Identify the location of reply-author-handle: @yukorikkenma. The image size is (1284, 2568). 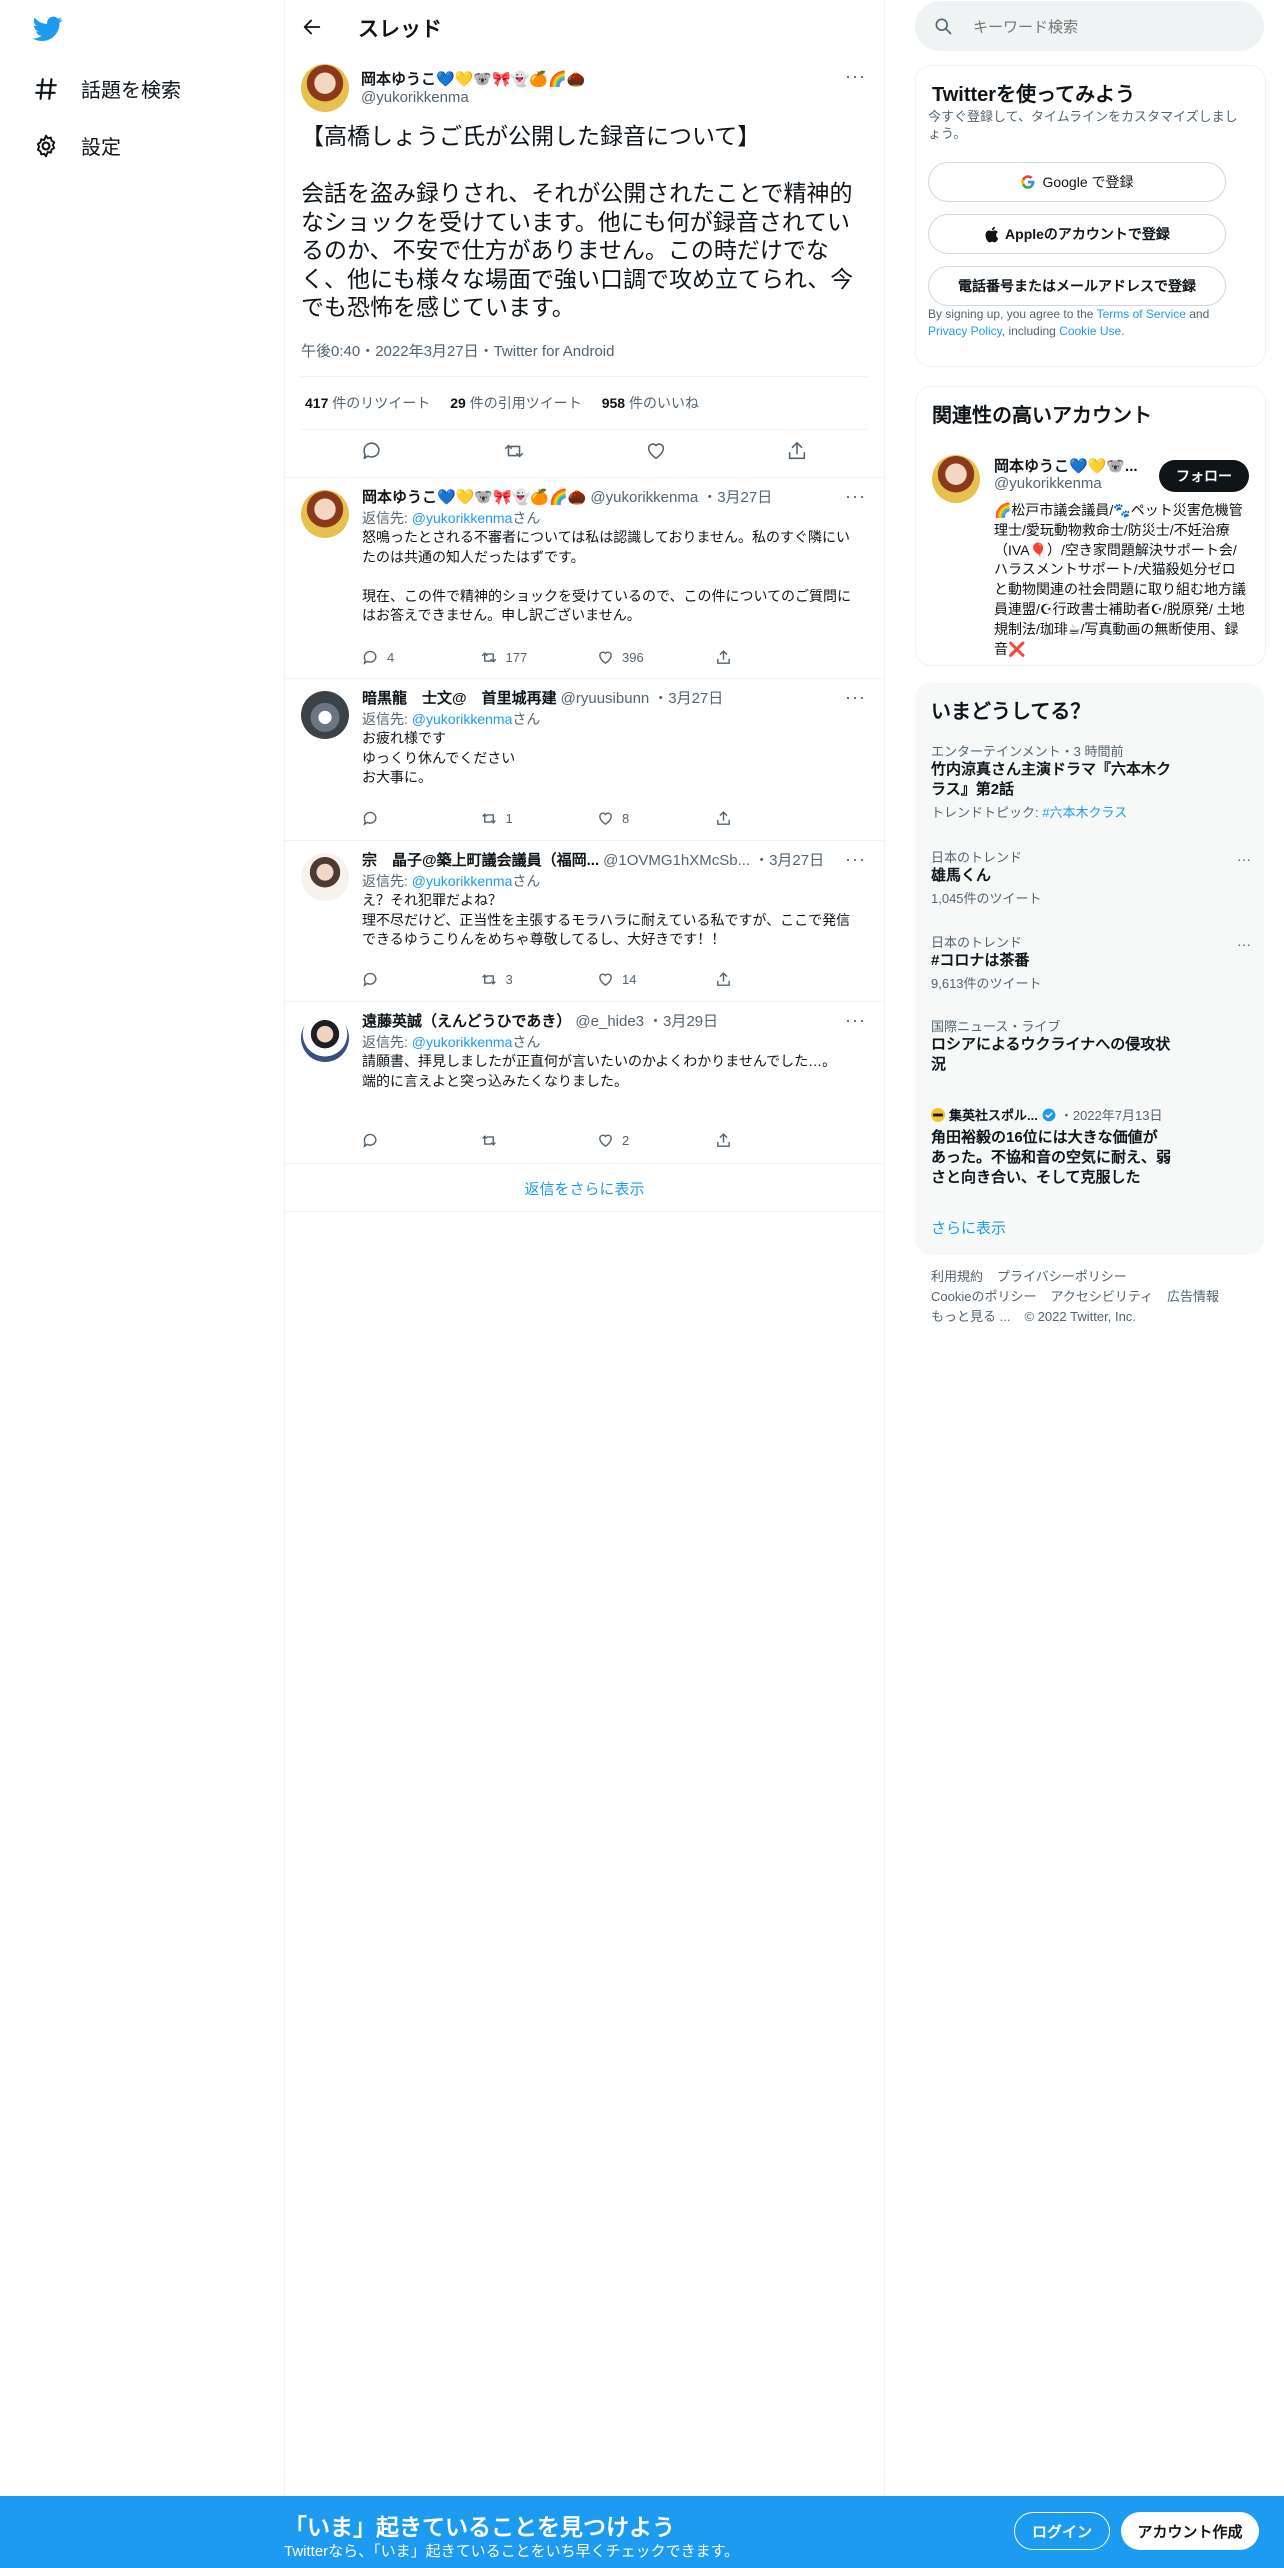
(644, 497).